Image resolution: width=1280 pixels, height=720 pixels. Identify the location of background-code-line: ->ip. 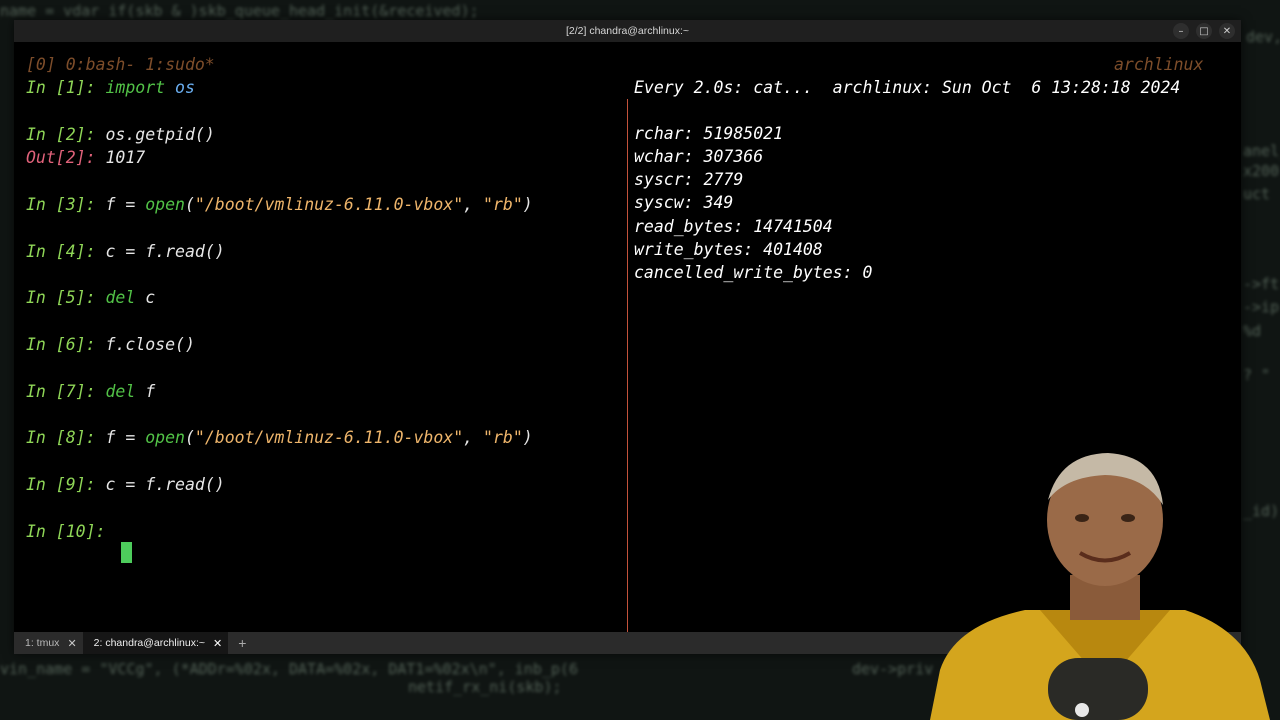
(1261, 307).